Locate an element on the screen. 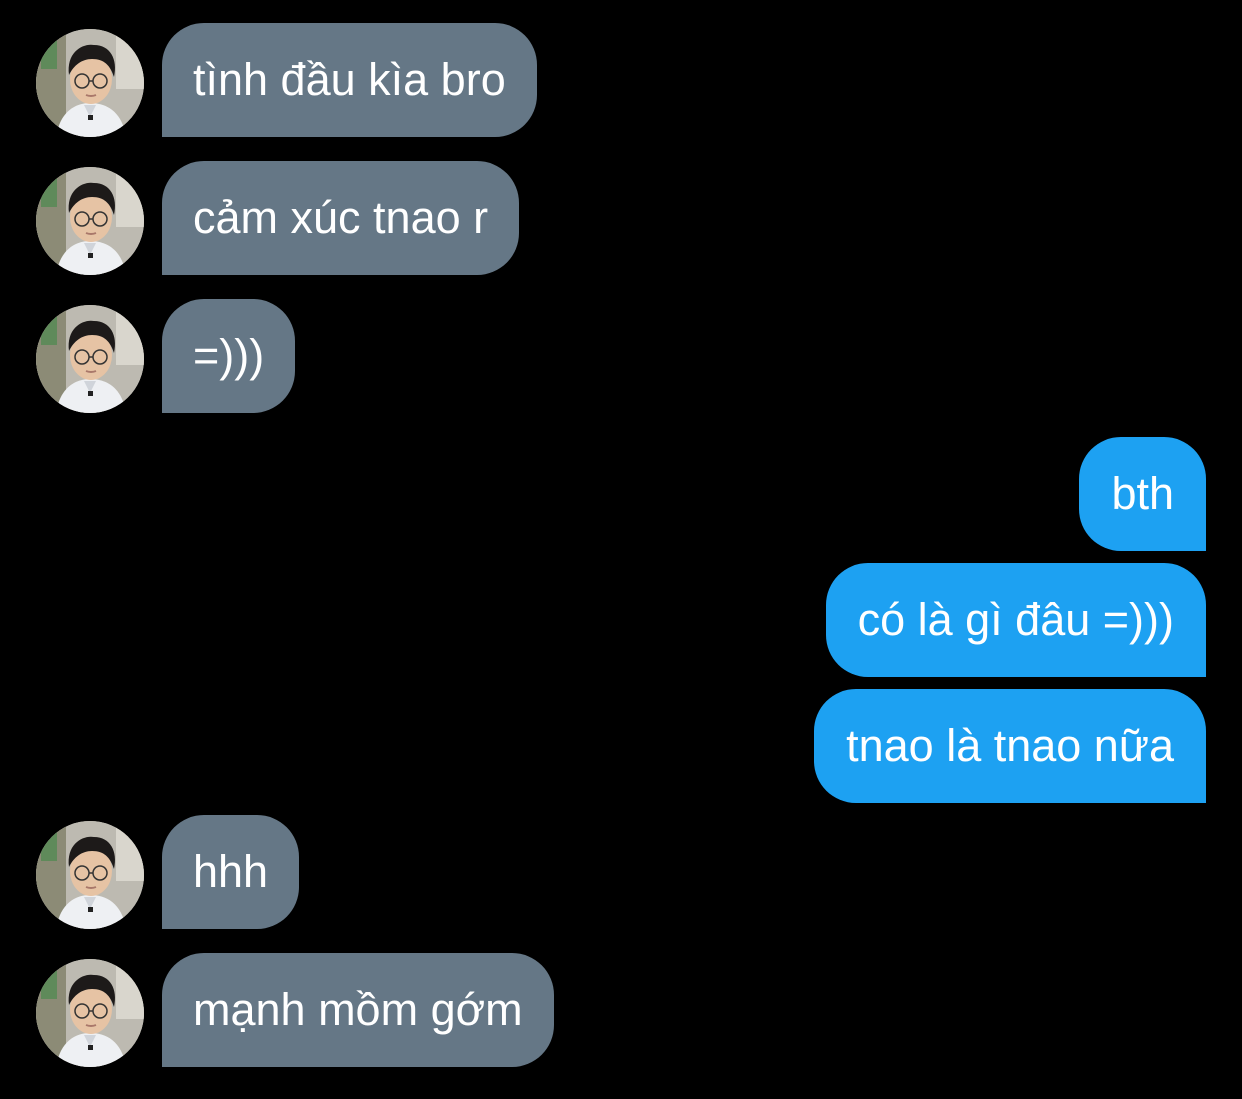 The image size is (1242, 1099). message-bubble-outgoing: bth is located at coordinates (1142, 494).